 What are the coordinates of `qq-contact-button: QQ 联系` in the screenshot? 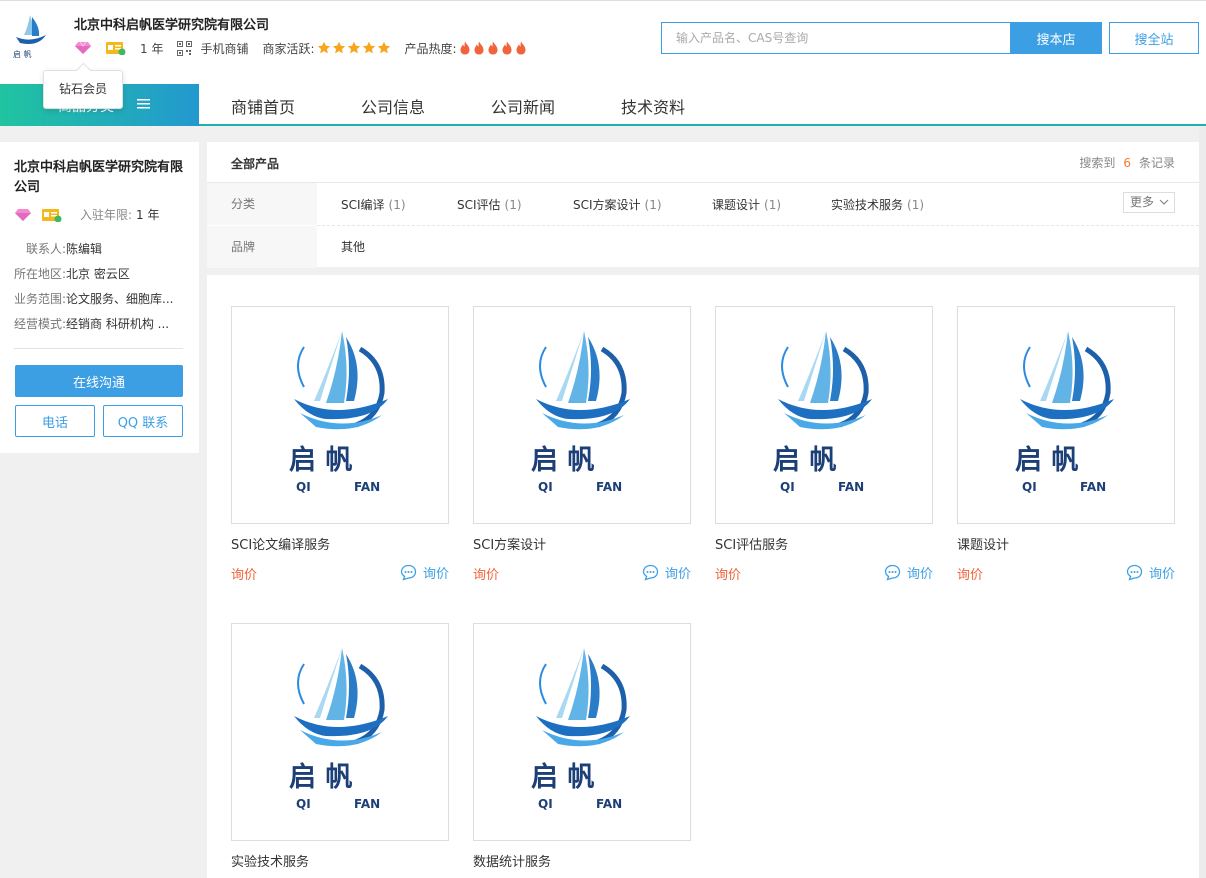 It's located at (143, 421).